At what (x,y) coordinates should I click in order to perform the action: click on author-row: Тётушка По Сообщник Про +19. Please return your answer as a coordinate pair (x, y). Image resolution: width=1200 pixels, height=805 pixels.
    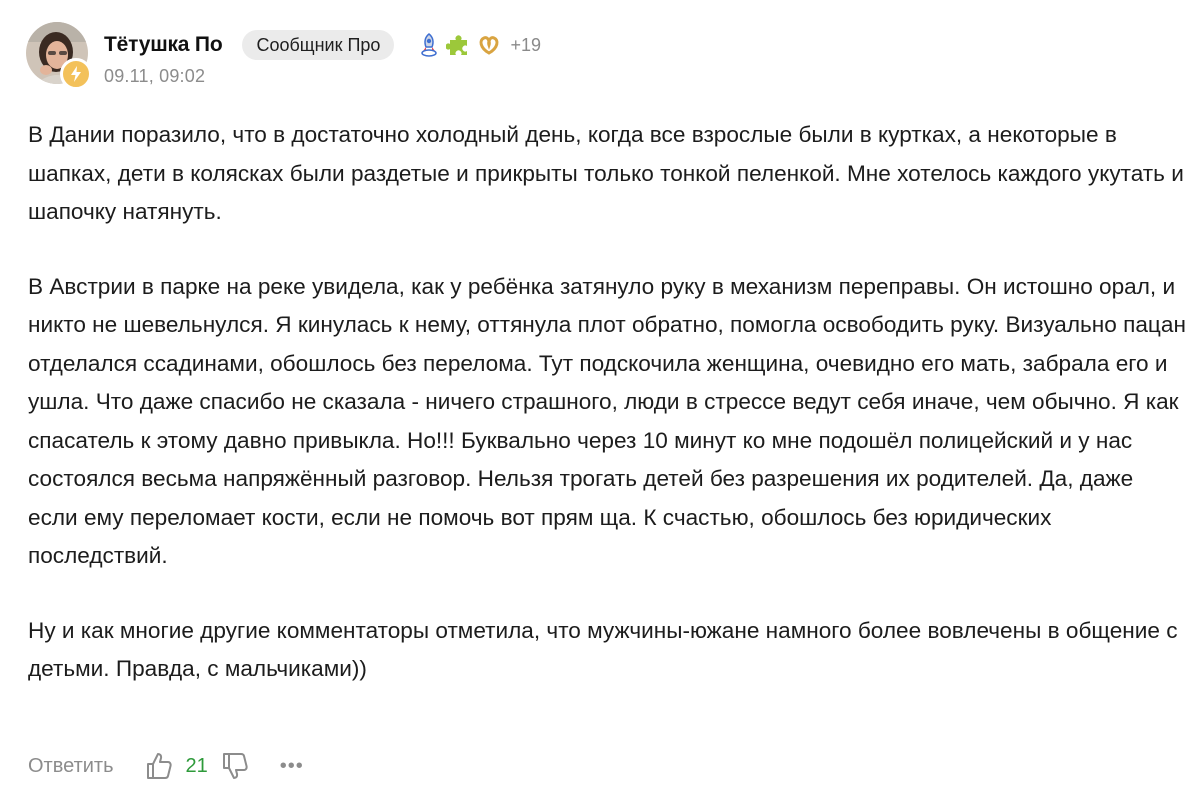
    Looking at the image, I should click on (322, 45).